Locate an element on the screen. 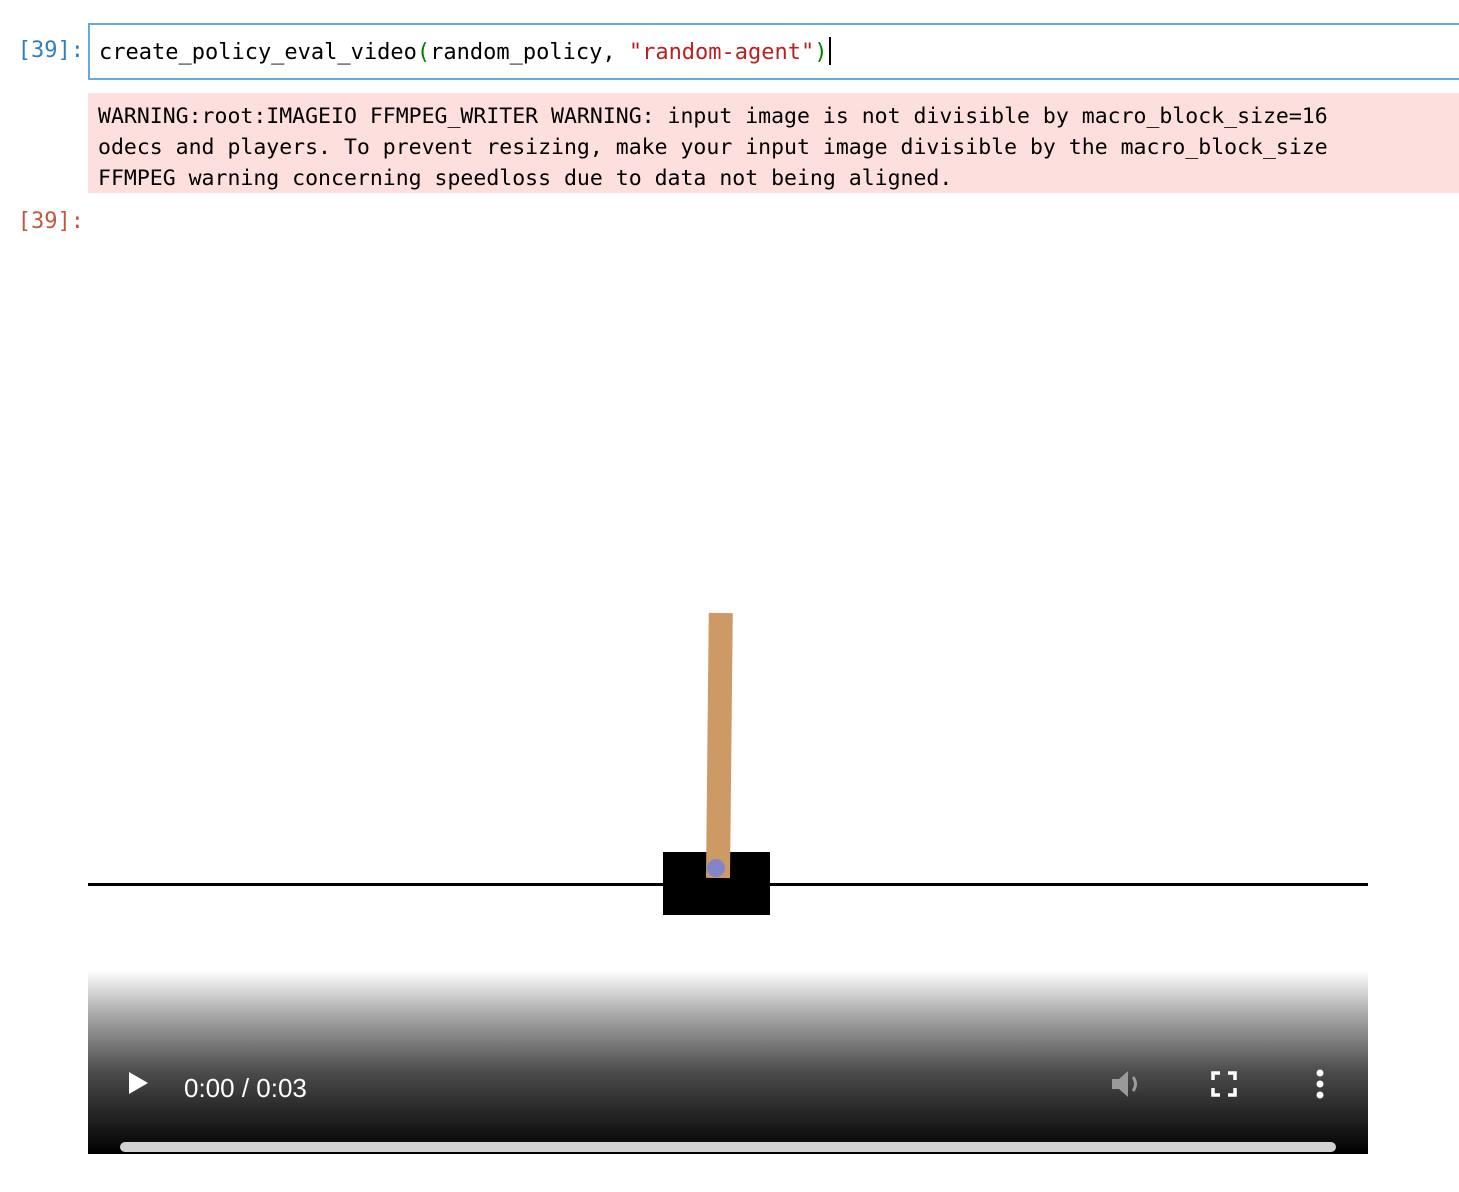  fullscreen-icon is located at coordinates (1224, 1084).